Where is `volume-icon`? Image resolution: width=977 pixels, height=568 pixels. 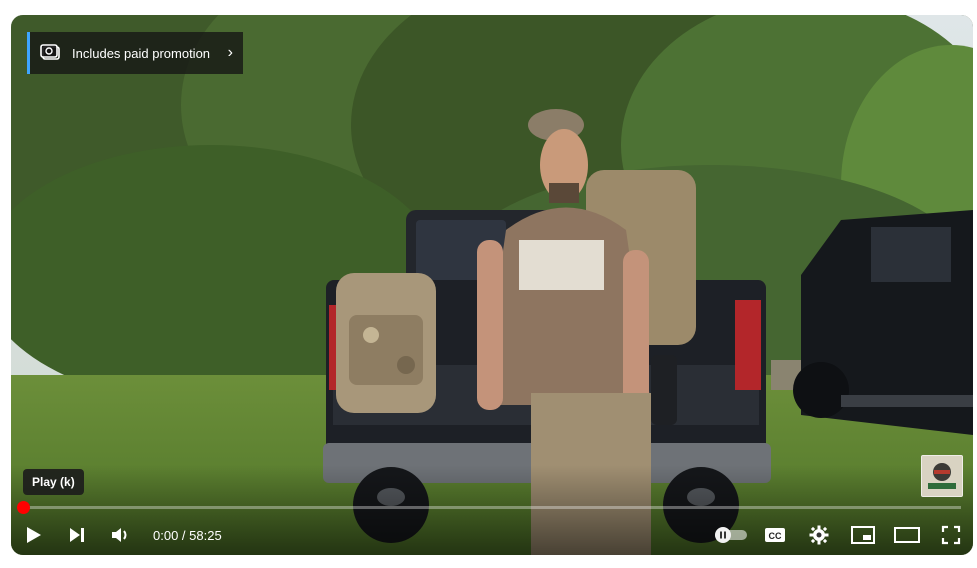
volume-icon is located at coordinates (119, 535).